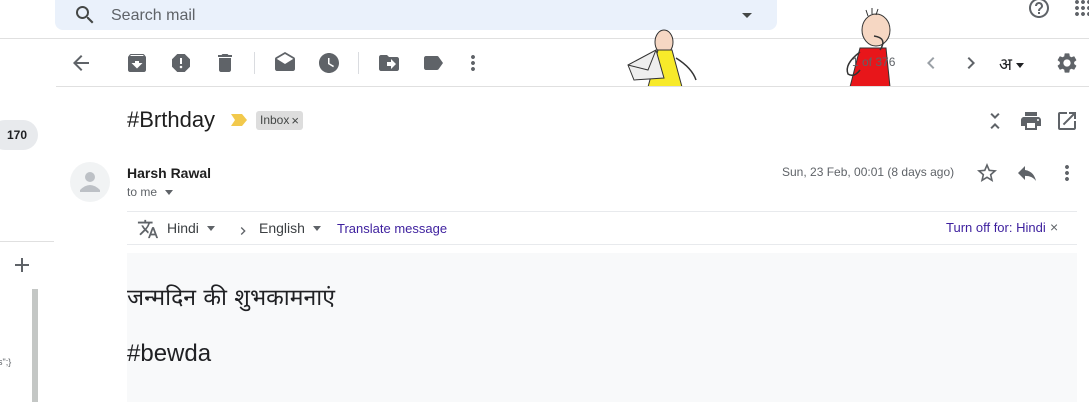 This screenshot has height=402, width=1089. What do you see at coordinates (181, 63) in the screenshot?
I see `report-spam-icon` at bounding box center [181, 63].